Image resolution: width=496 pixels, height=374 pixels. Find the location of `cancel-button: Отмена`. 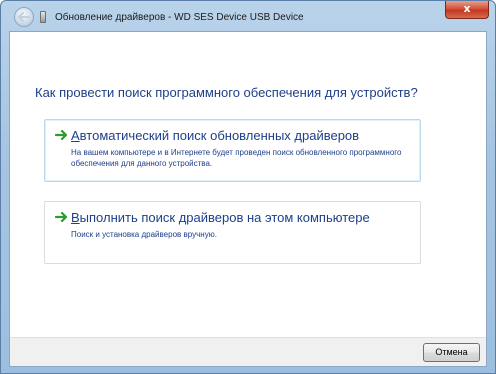

cancel-button: Отмена is located at coordinates (451, 352).